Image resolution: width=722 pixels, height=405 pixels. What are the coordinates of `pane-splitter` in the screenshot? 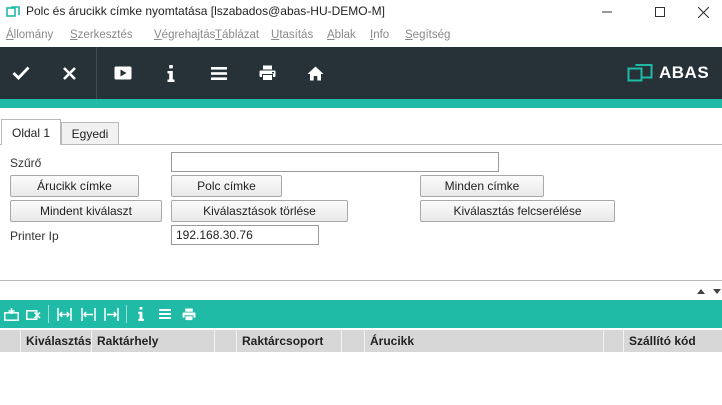 It's located at (361, 292).